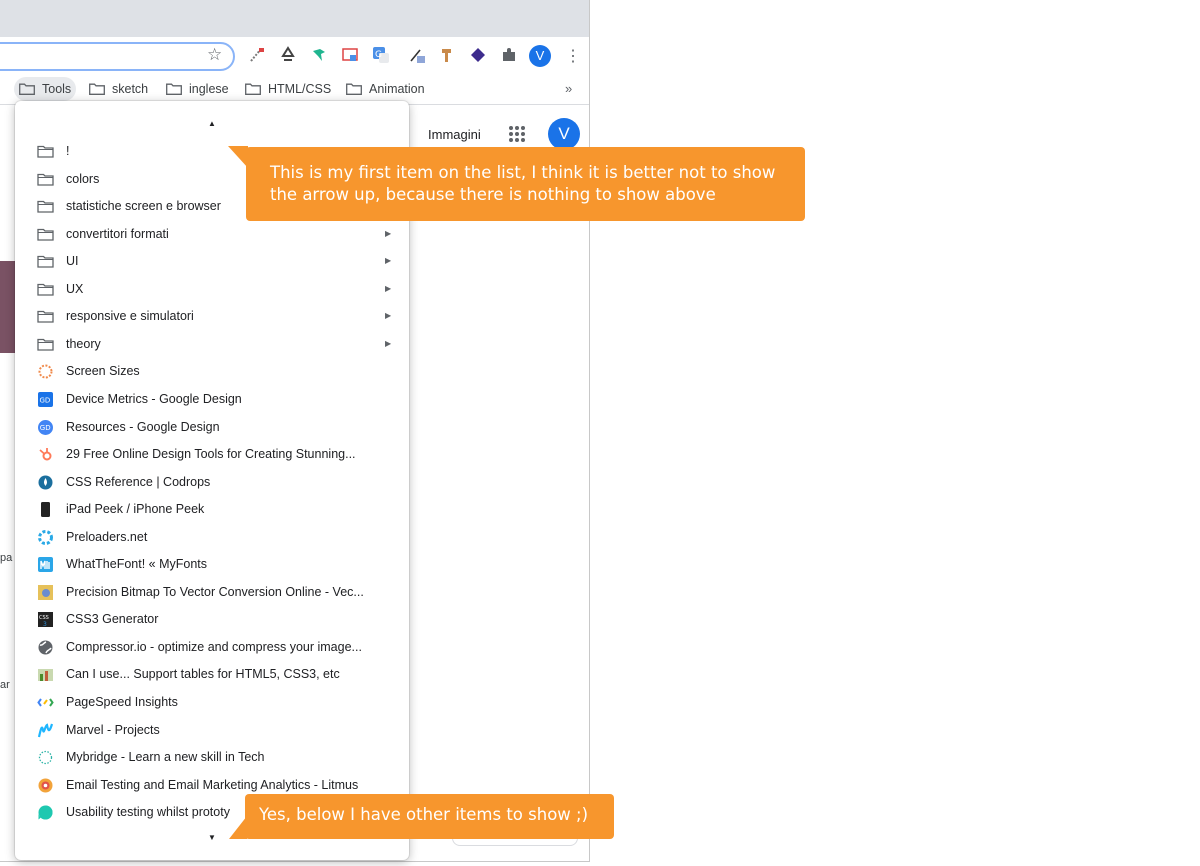  Describe the element at coordinates (75, 288) in the screenshot. I see `menu-item-label: UX` at that location.